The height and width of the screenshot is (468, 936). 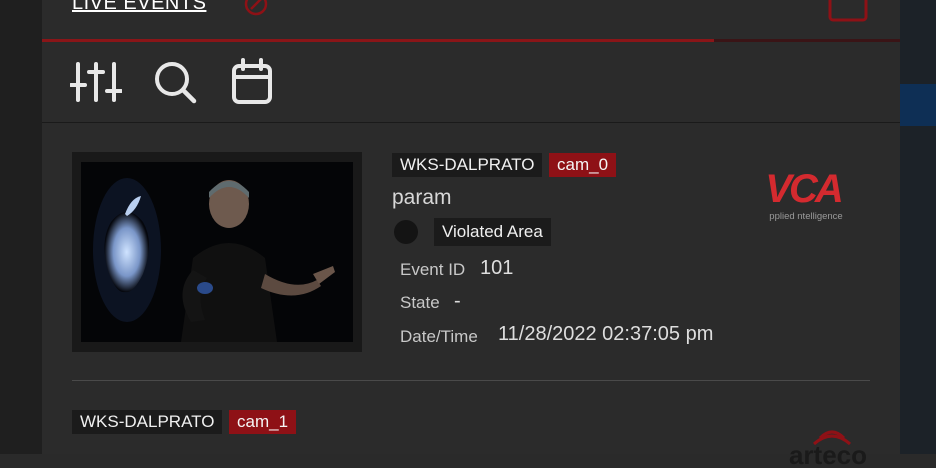 I want to click on snapshot-image, so click(x=217, y=252).